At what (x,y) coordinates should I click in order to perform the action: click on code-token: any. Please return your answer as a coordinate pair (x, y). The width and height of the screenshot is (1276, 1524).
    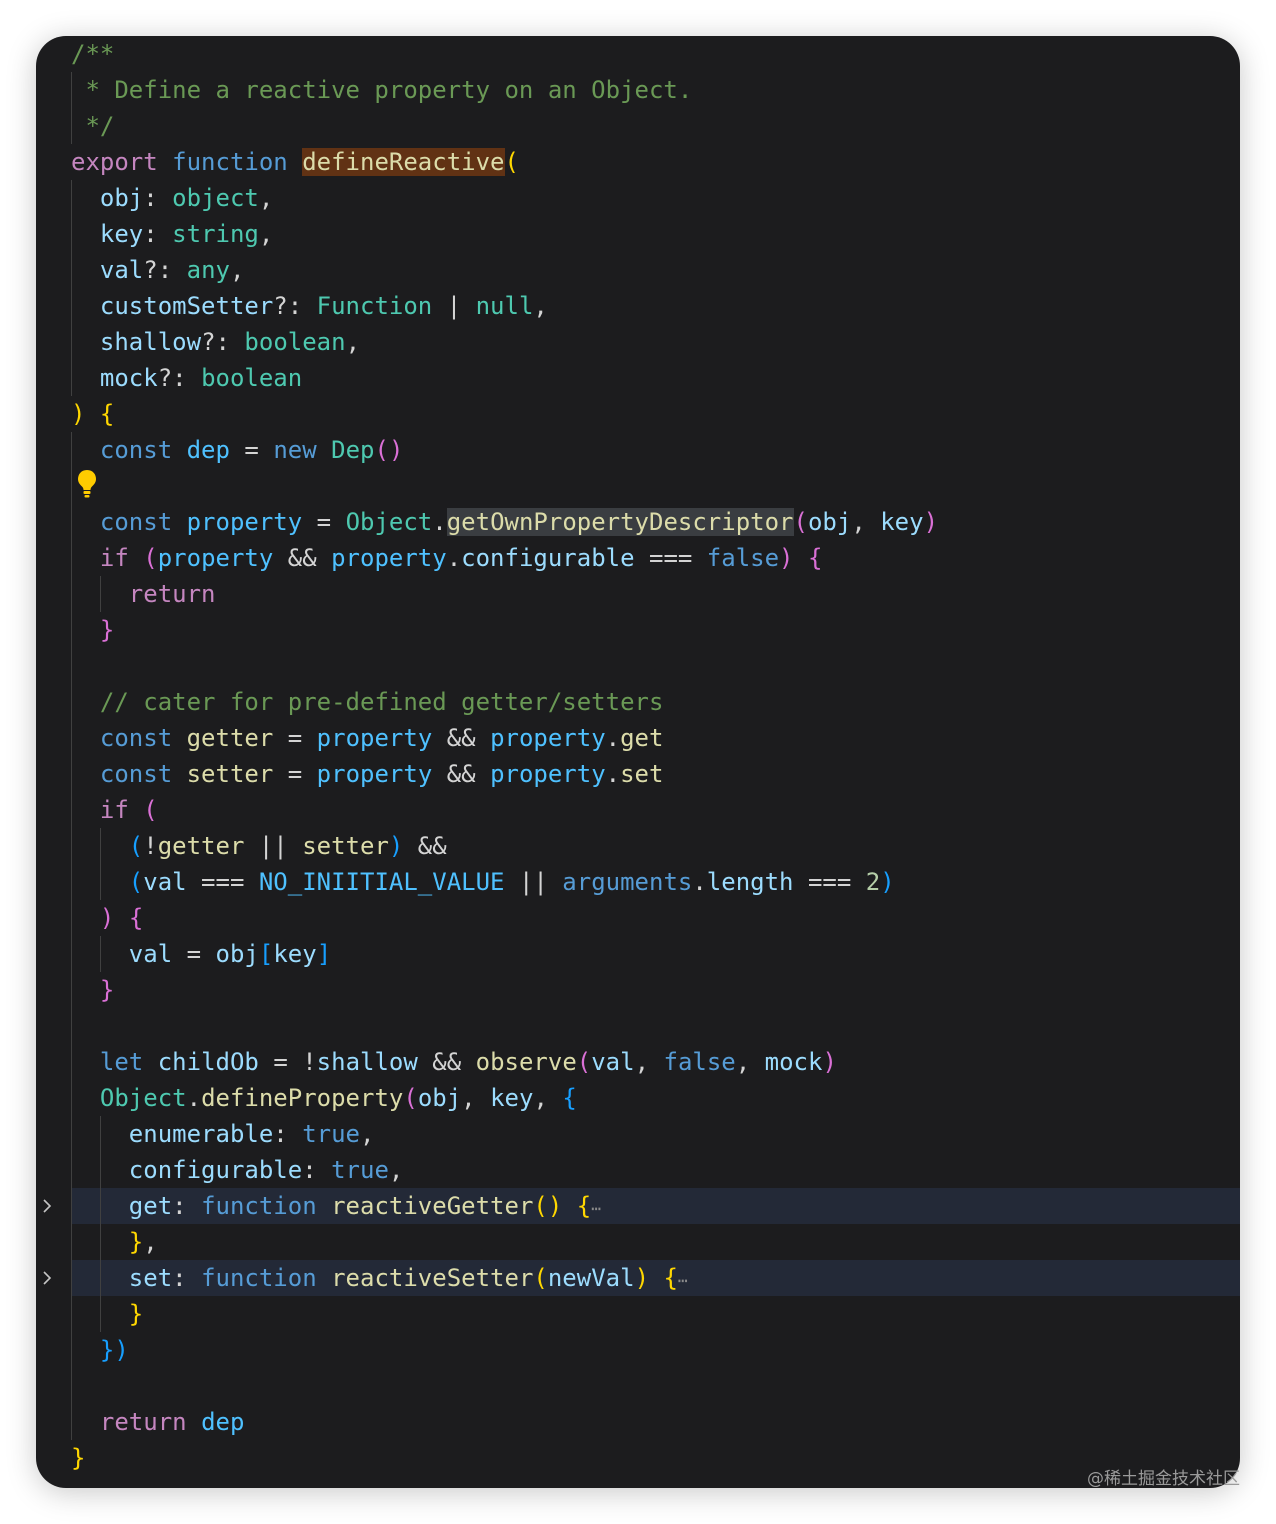
    Looking at the image, I should click on (208, 270).